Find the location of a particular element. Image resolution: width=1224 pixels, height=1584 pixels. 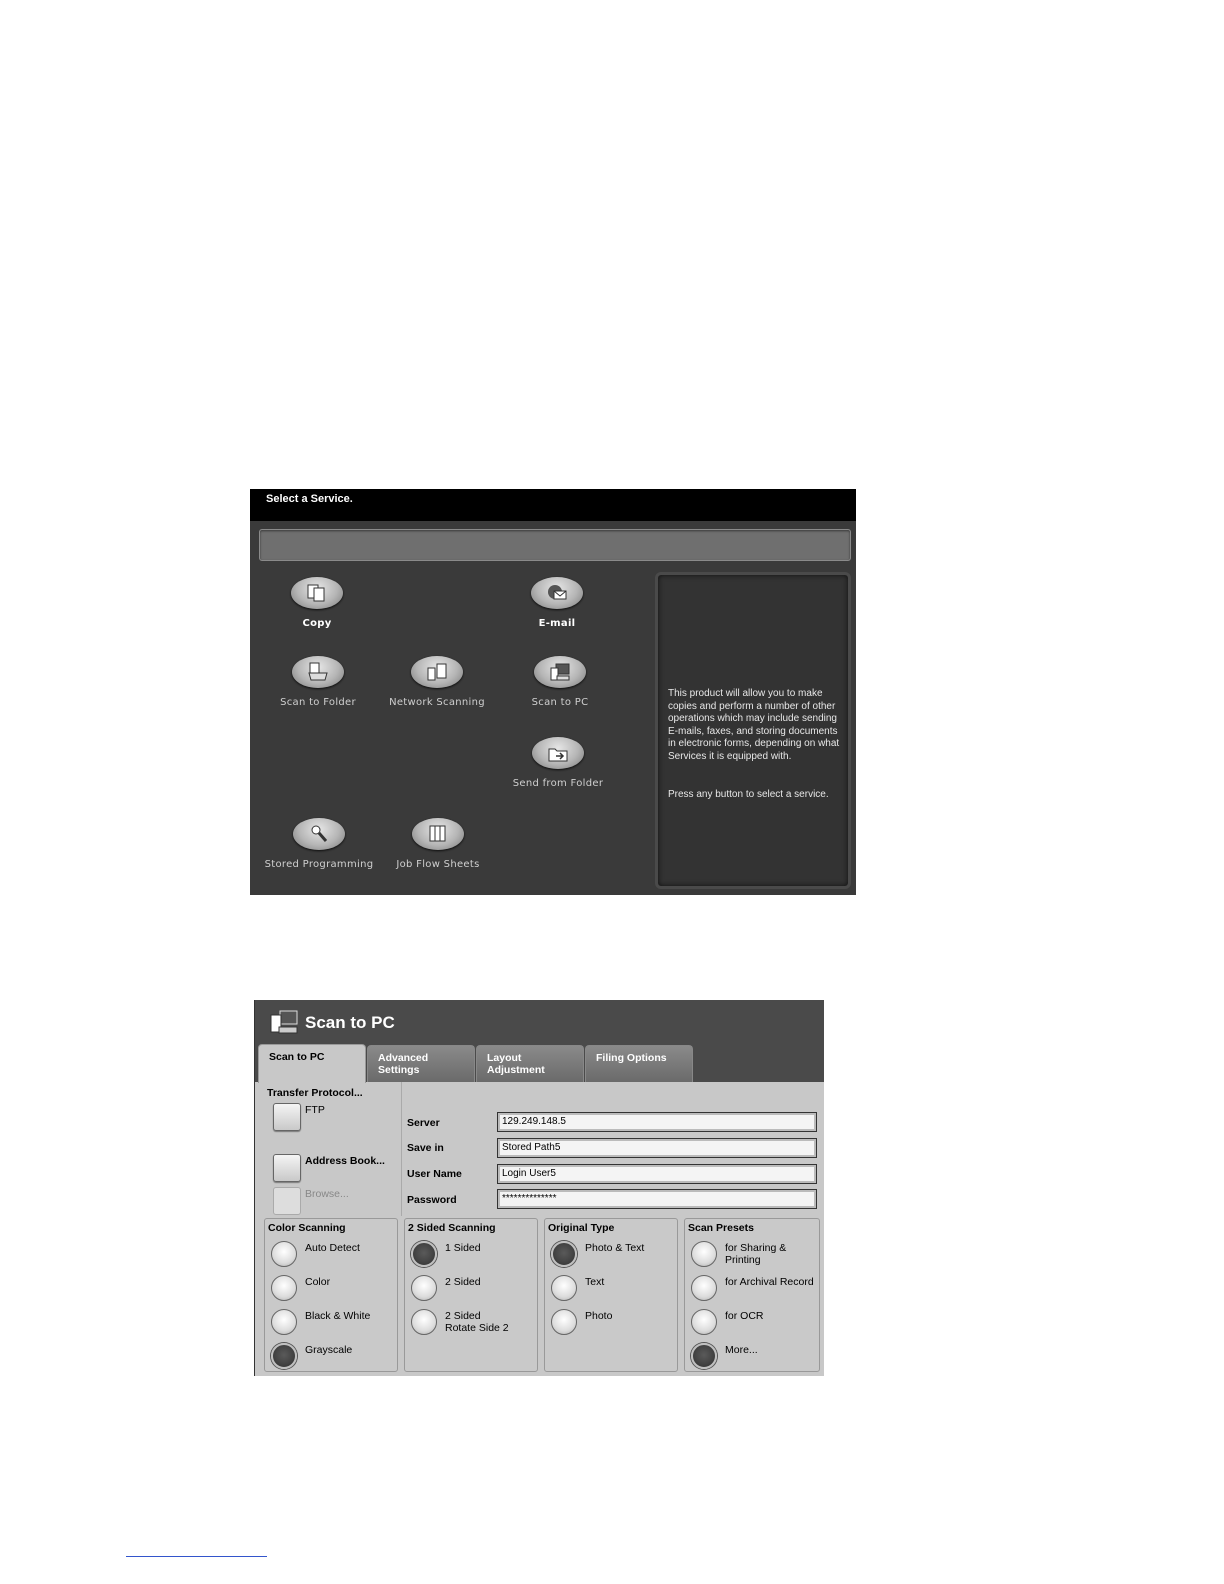

service-stored-programming-button: Stored Programming is located at coordinates (319, 844).